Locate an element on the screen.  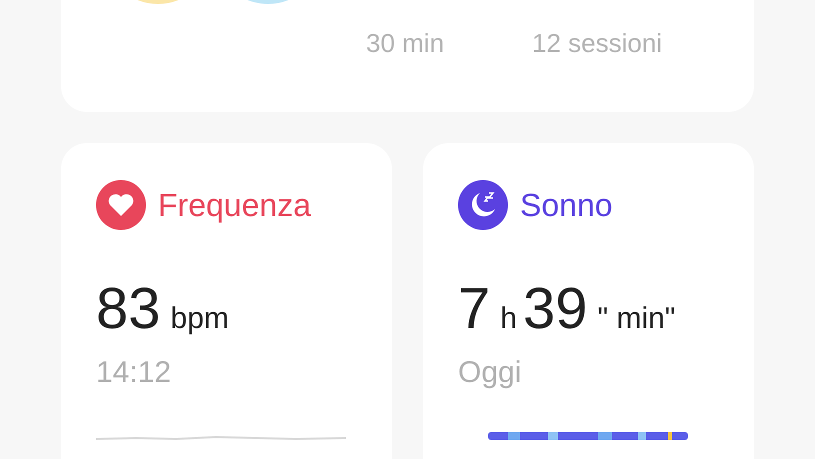
card-title: Sonno is located at coordinates (566, 205).